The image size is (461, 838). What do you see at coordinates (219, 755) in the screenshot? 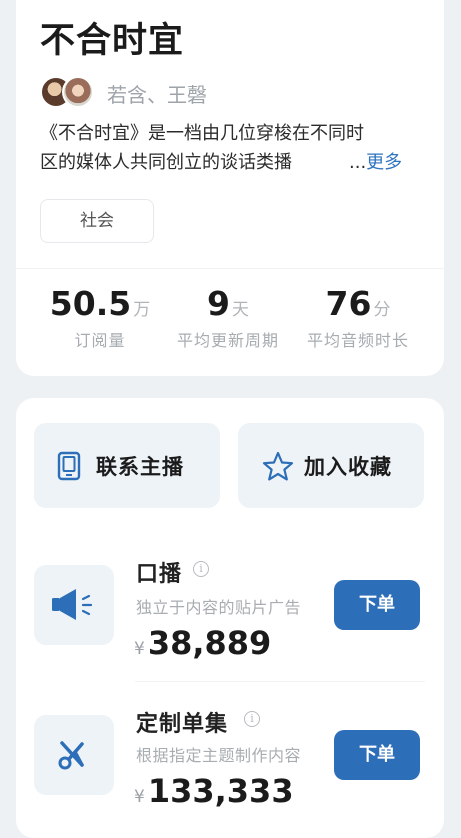
I see `service-subtitle: 根据指定主题制作内容` at bounding box center [219, 755].